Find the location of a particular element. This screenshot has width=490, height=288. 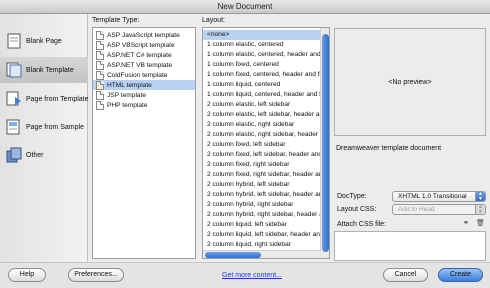

attach-css-label: Attach CSS file: is located at coordinates (362, 224).